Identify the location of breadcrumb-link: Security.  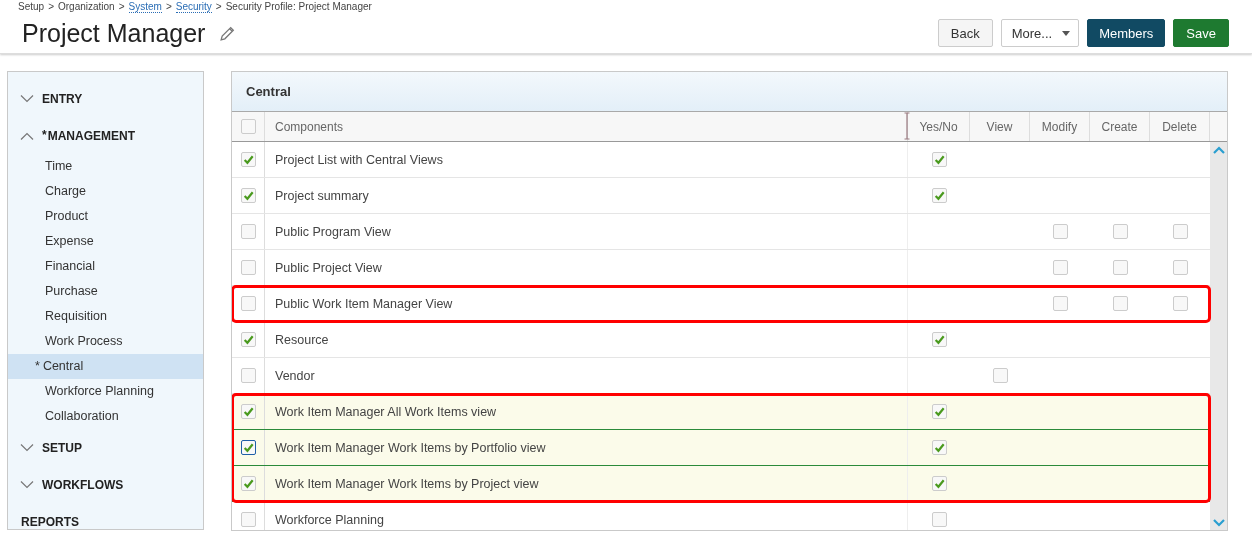
(193, 6).